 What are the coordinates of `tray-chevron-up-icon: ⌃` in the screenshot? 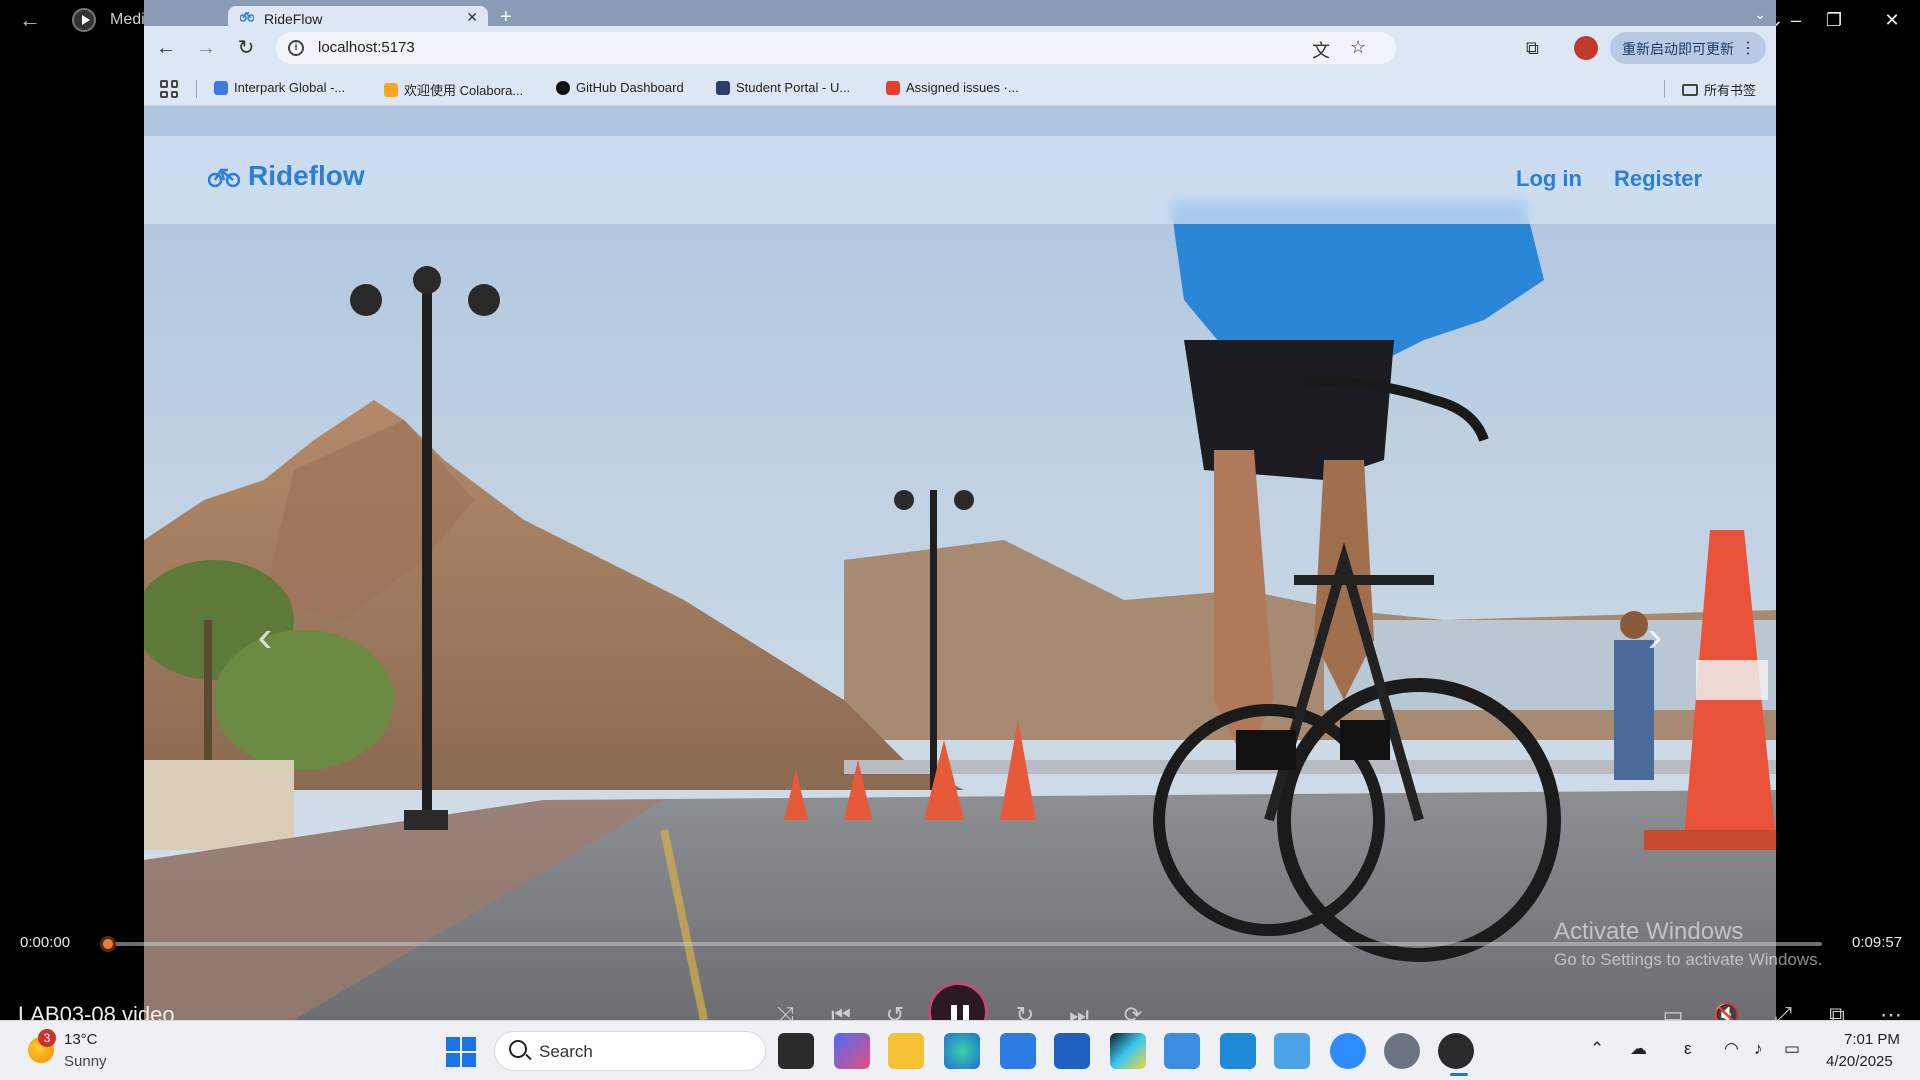 It's located at (1597, 1049).